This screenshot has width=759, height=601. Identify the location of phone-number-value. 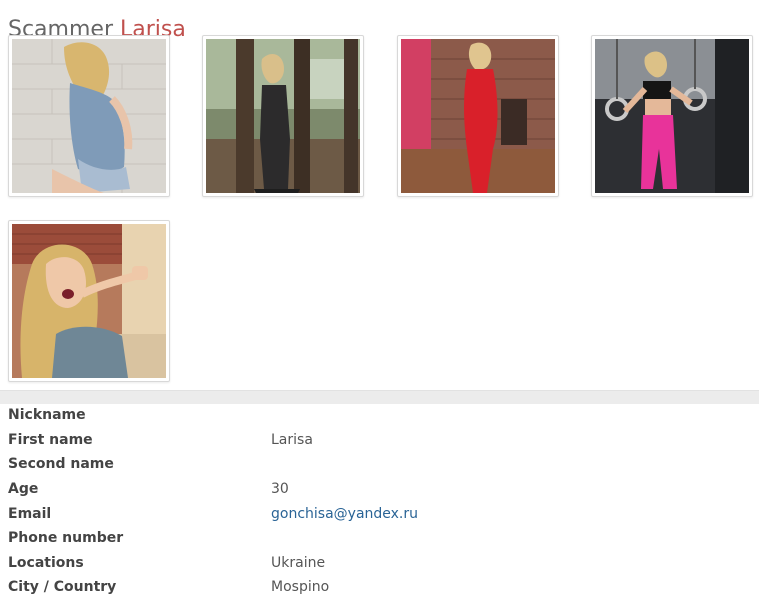
(511, 538).